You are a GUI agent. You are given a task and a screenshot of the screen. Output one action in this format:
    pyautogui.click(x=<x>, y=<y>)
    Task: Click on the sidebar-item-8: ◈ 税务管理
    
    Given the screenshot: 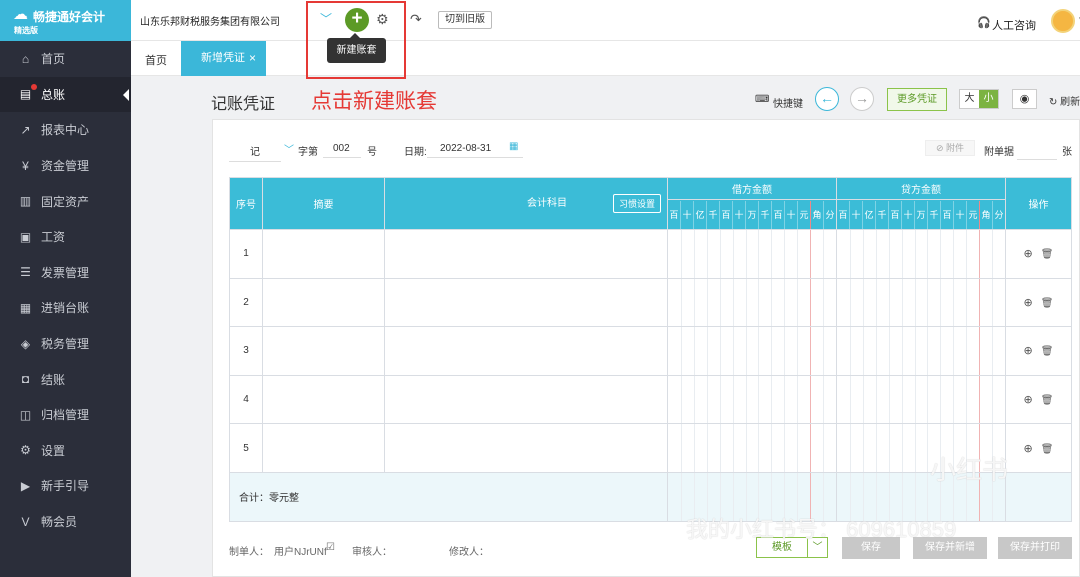 What is the action you would take?
    pyautogui.click(x=65, y=344)
    